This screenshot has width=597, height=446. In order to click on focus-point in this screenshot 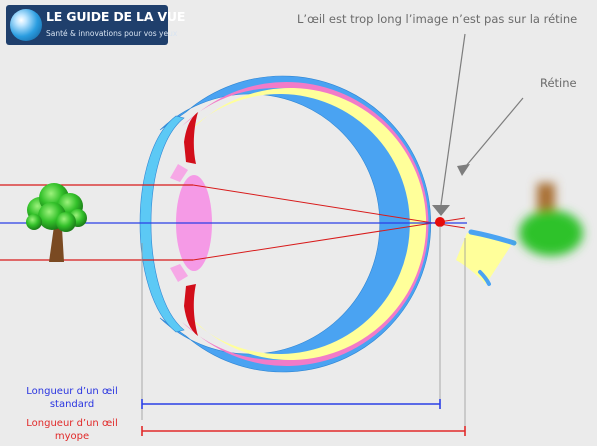, I will do `click(440, 222)`.